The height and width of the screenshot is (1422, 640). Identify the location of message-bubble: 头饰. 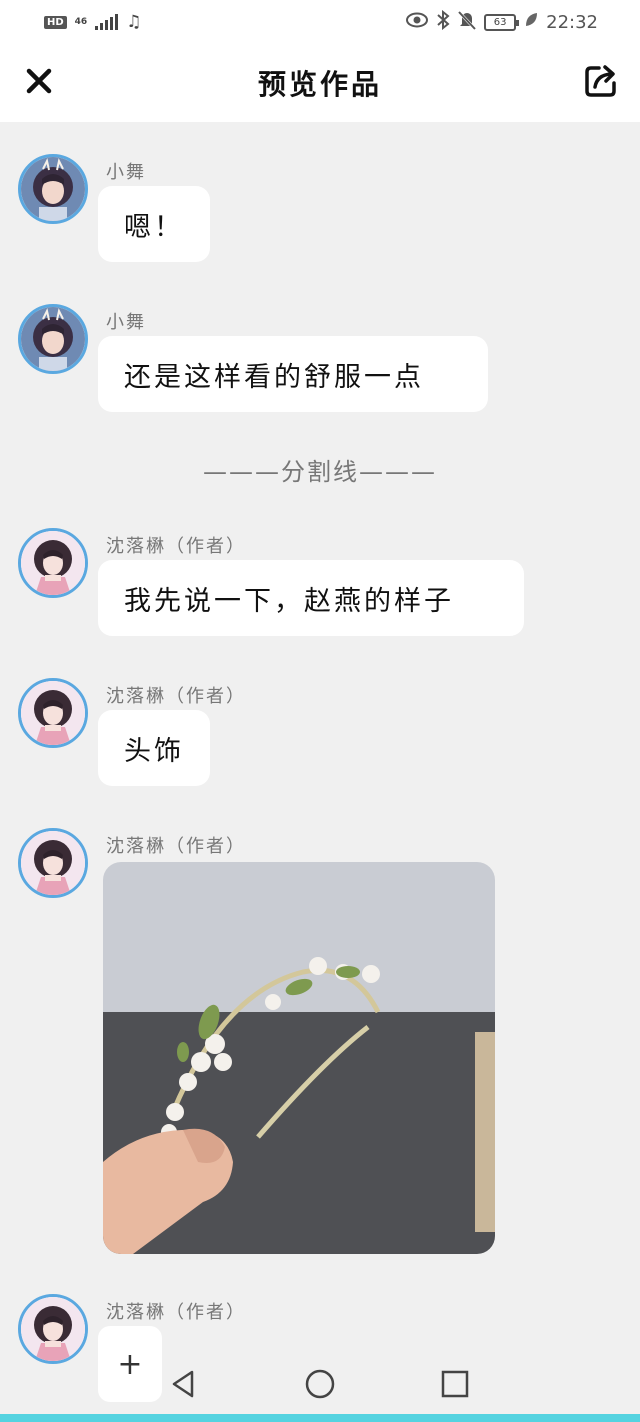
(154, 748).